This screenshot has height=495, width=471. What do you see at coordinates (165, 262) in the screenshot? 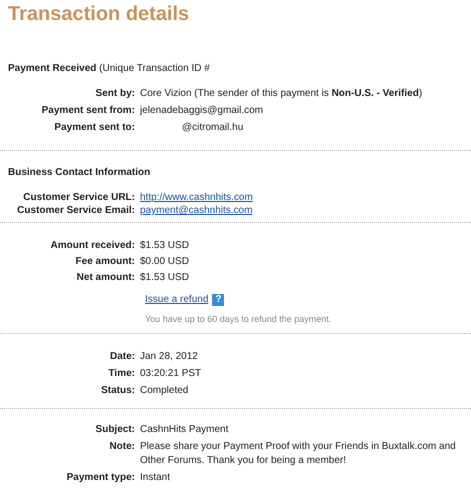
I see `field-value: $0.00 USD` at bounding box center [165, 262].